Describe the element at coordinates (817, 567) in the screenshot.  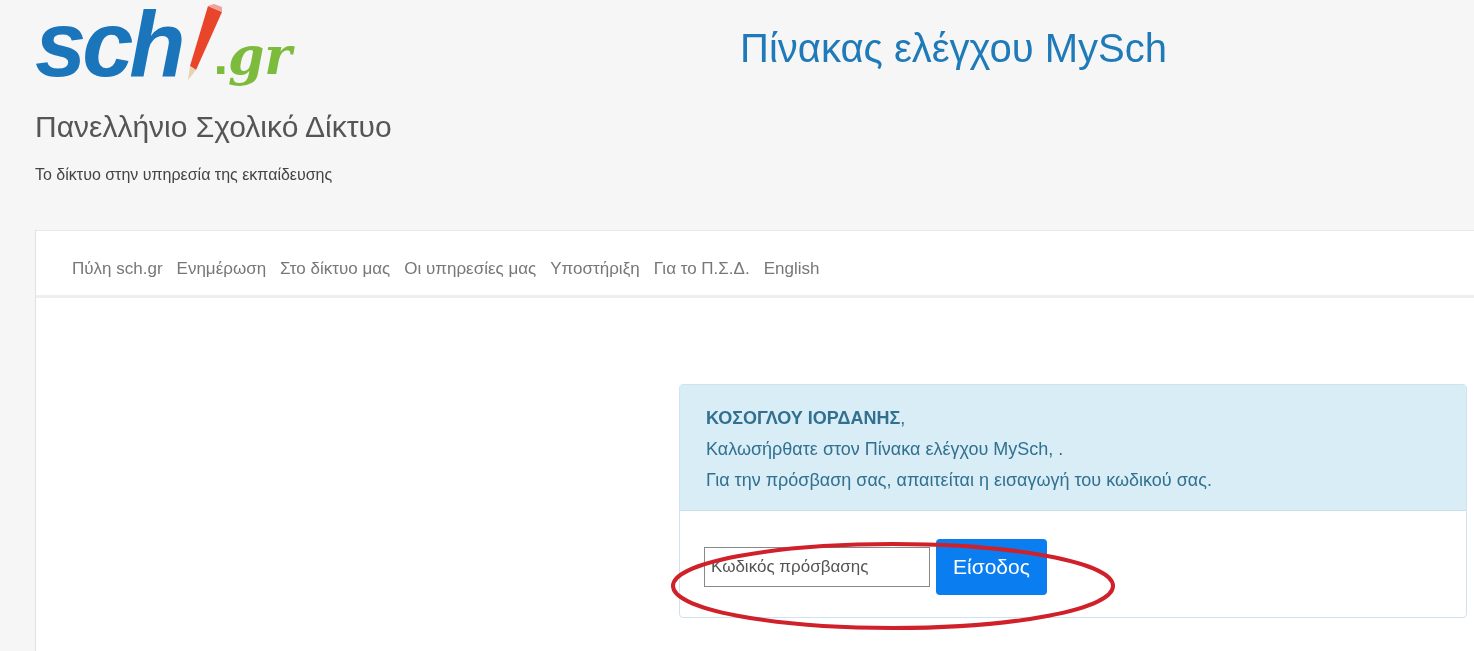
I see `password-field: Κωδικός πρόσβασης` at that location.